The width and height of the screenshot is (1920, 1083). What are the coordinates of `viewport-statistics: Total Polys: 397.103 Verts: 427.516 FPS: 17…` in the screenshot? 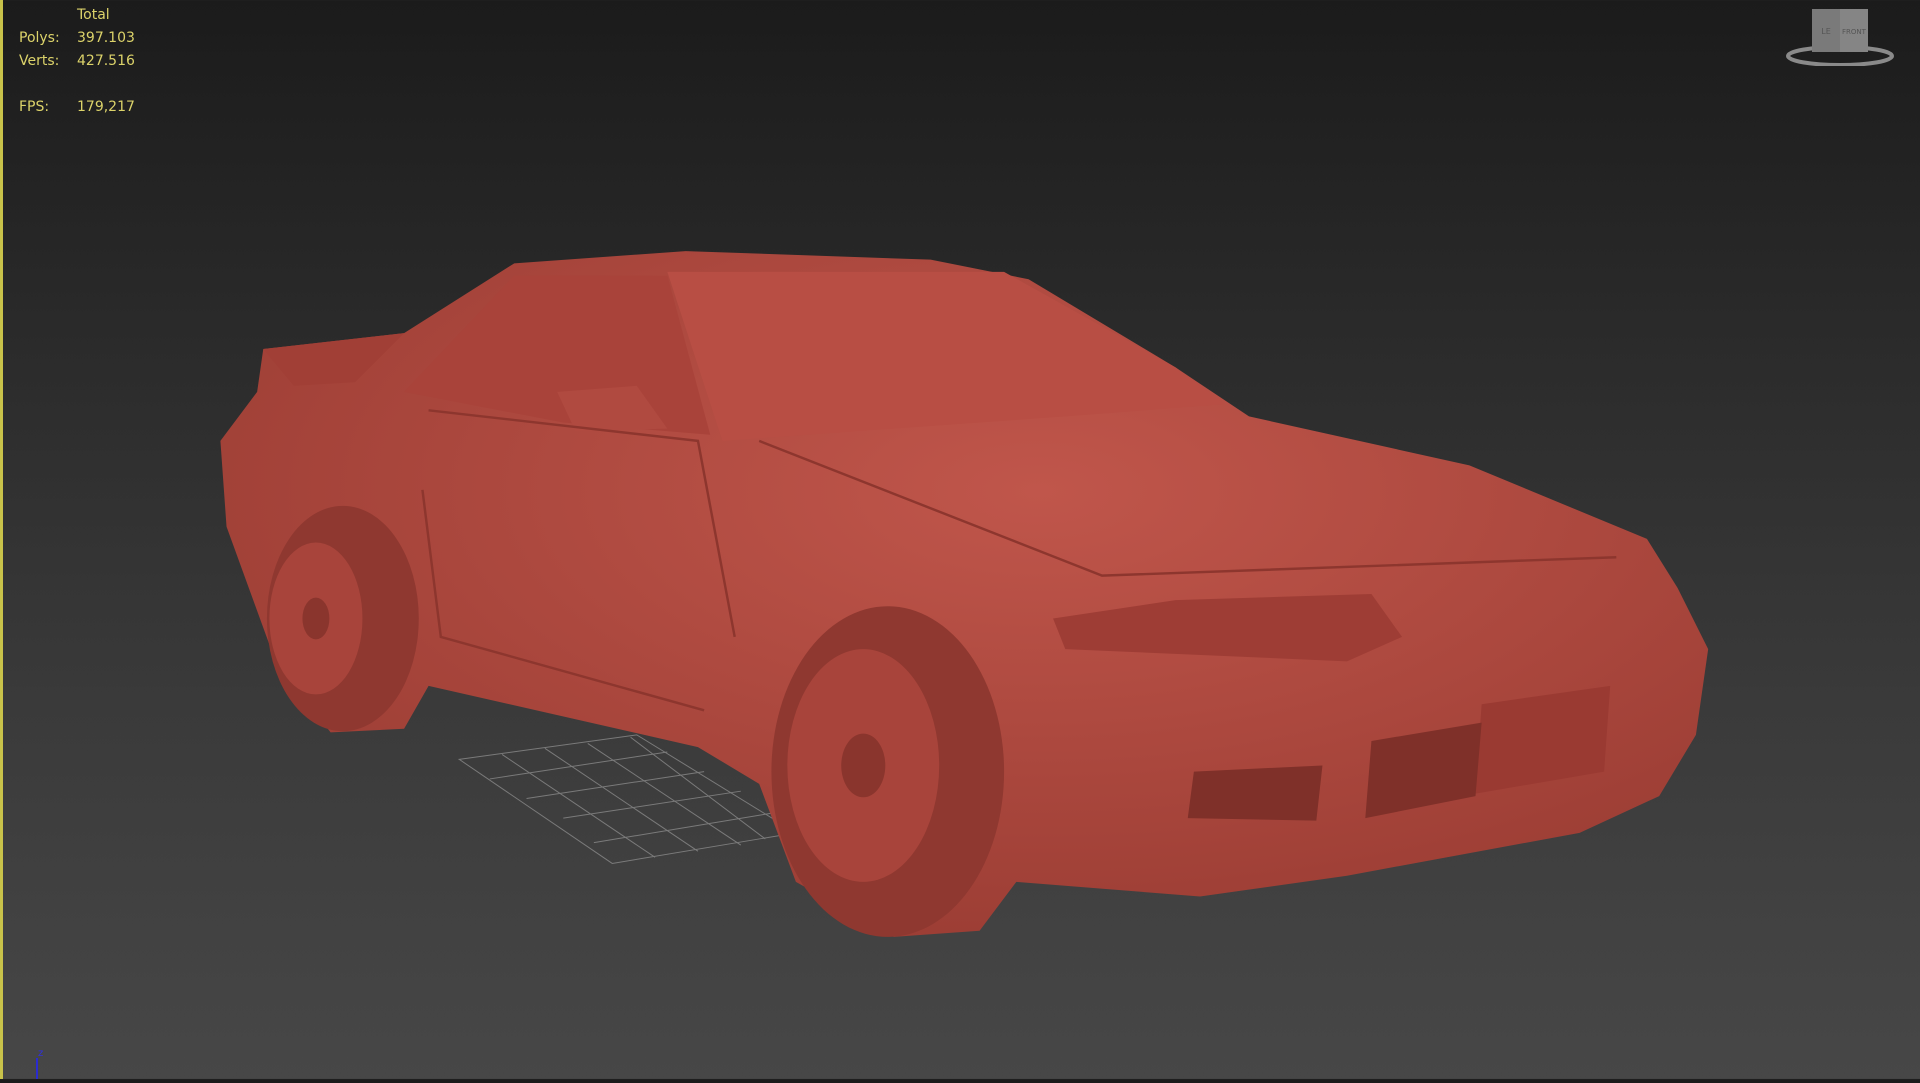 It's located at (77, 61).